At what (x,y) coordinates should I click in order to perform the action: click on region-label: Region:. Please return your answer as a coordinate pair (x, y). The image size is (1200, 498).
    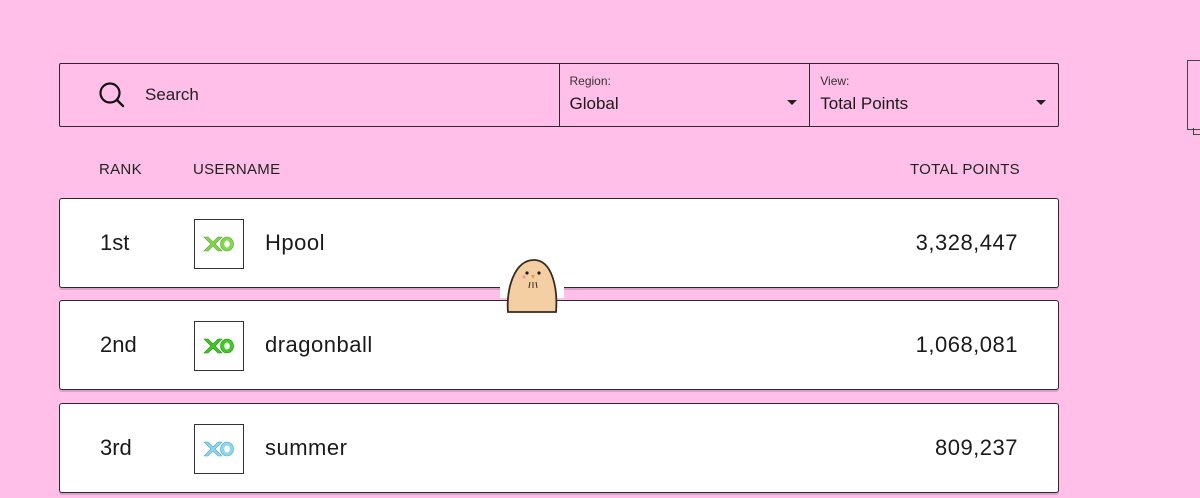
    Looking at the image, I should click on (590, 81).